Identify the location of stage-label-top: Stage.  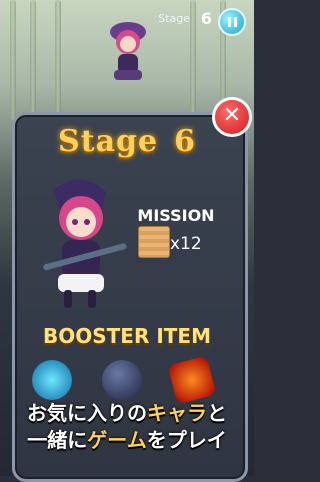
(174, 18).